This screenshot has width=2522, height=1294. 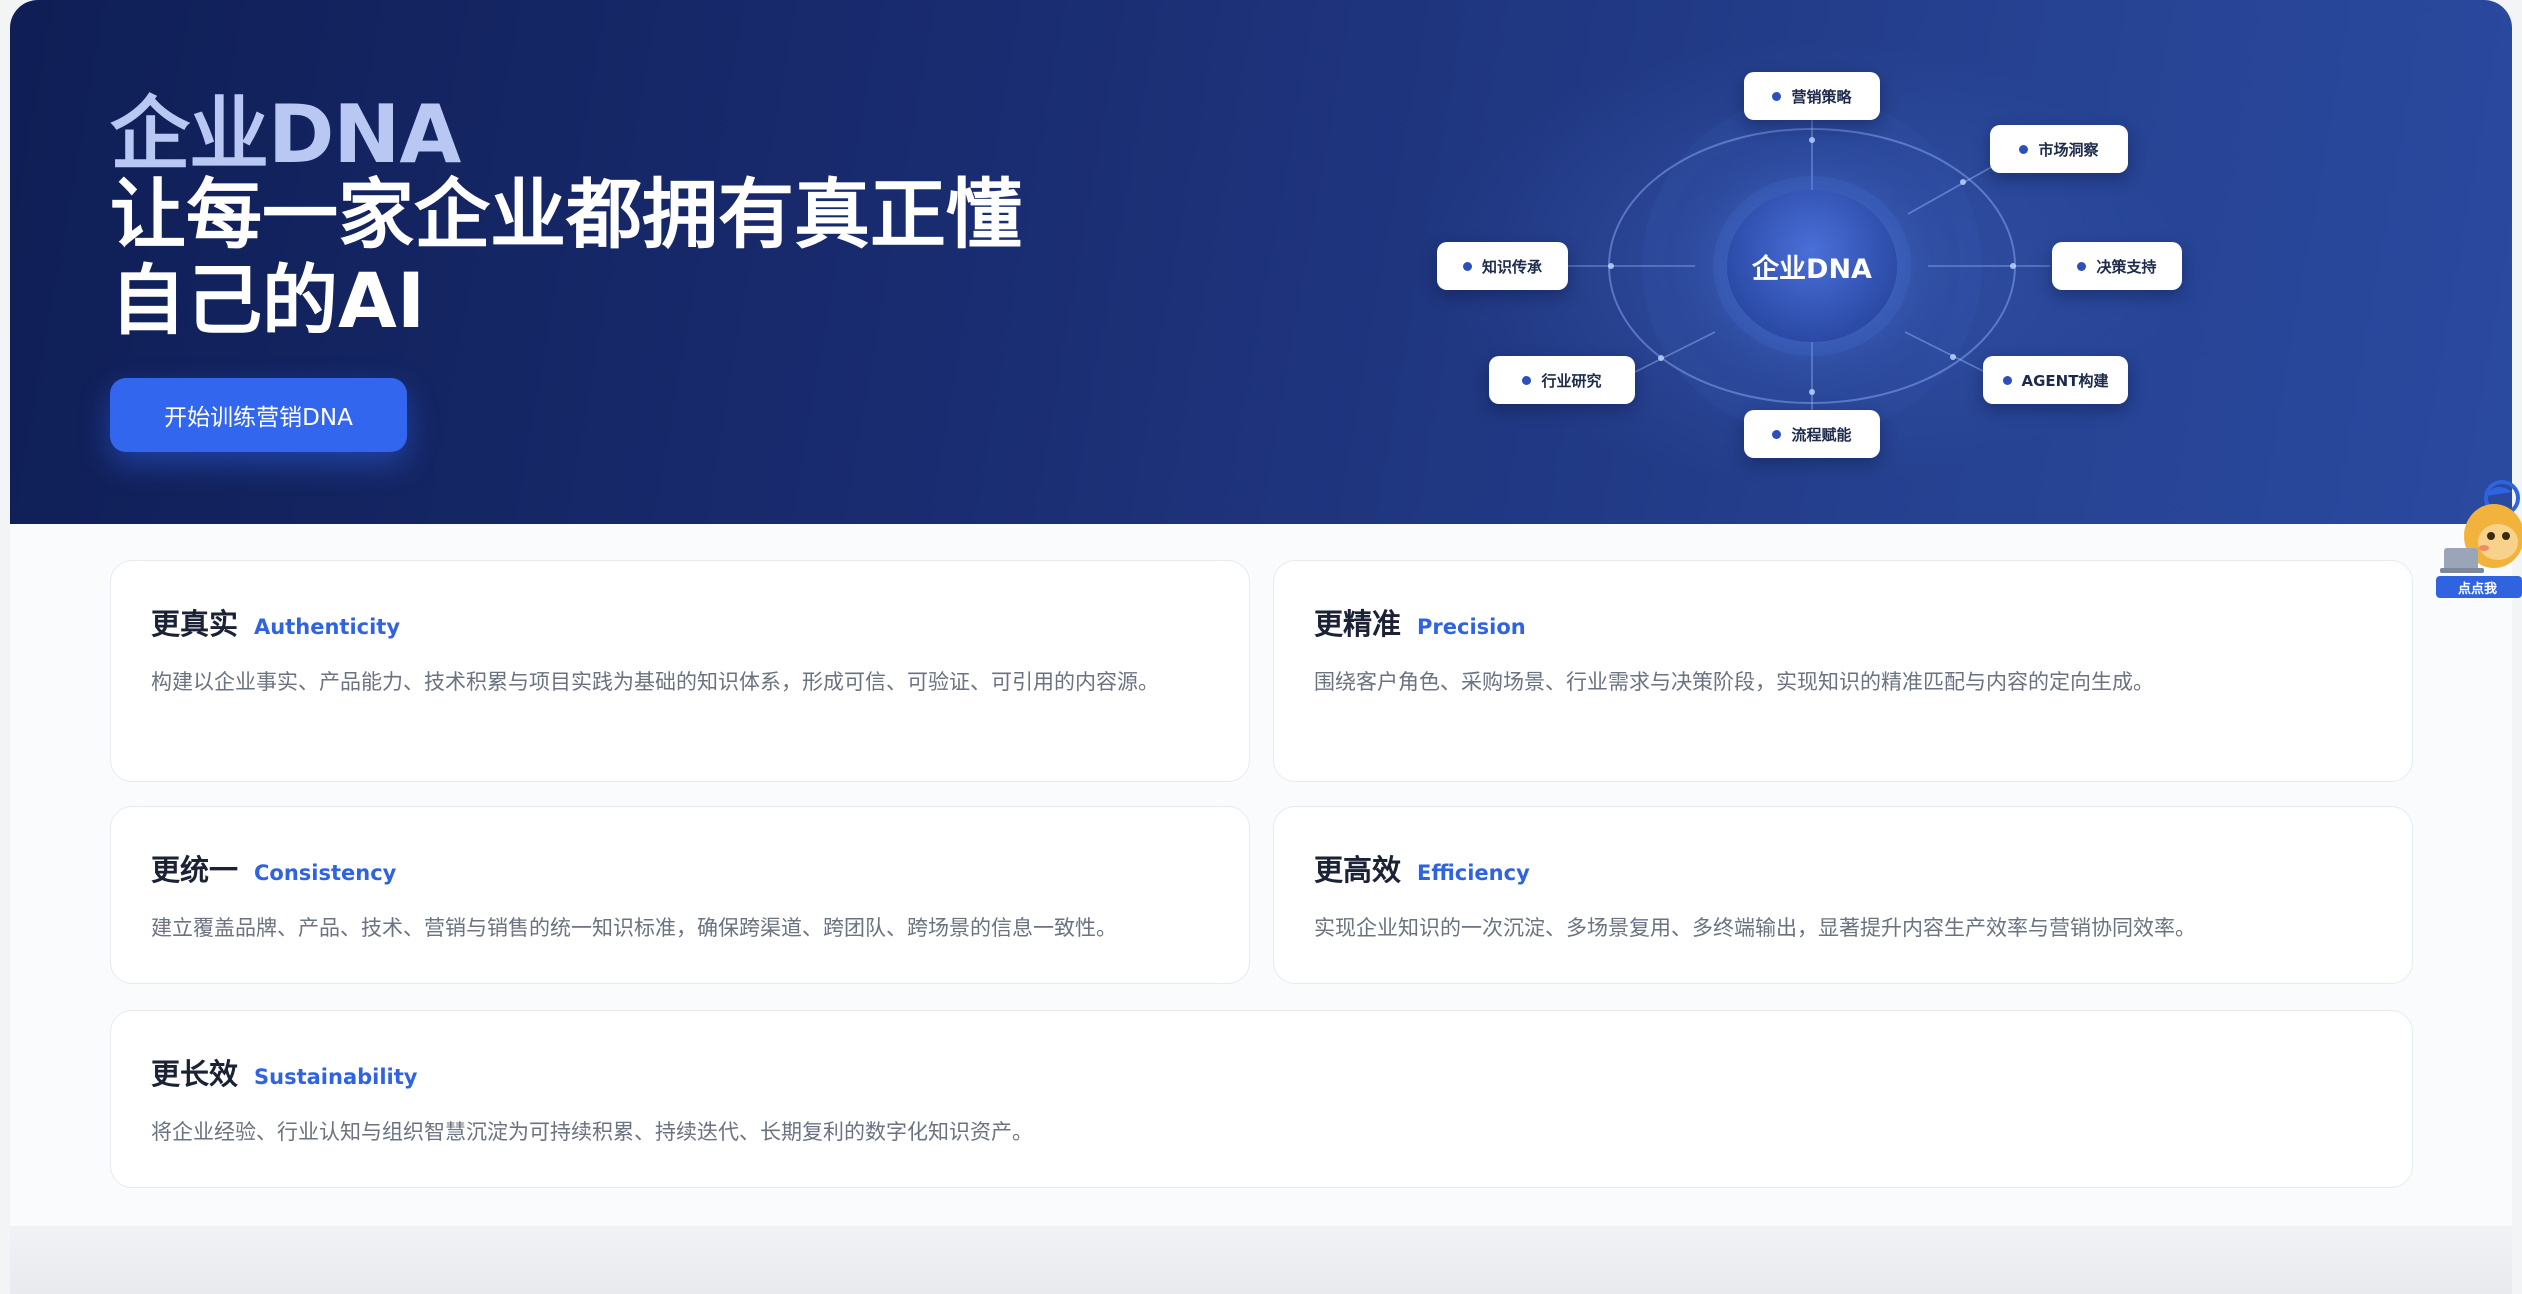 I want to click on node-agent-build: AGENT构建, so click(x=2055, y=380).